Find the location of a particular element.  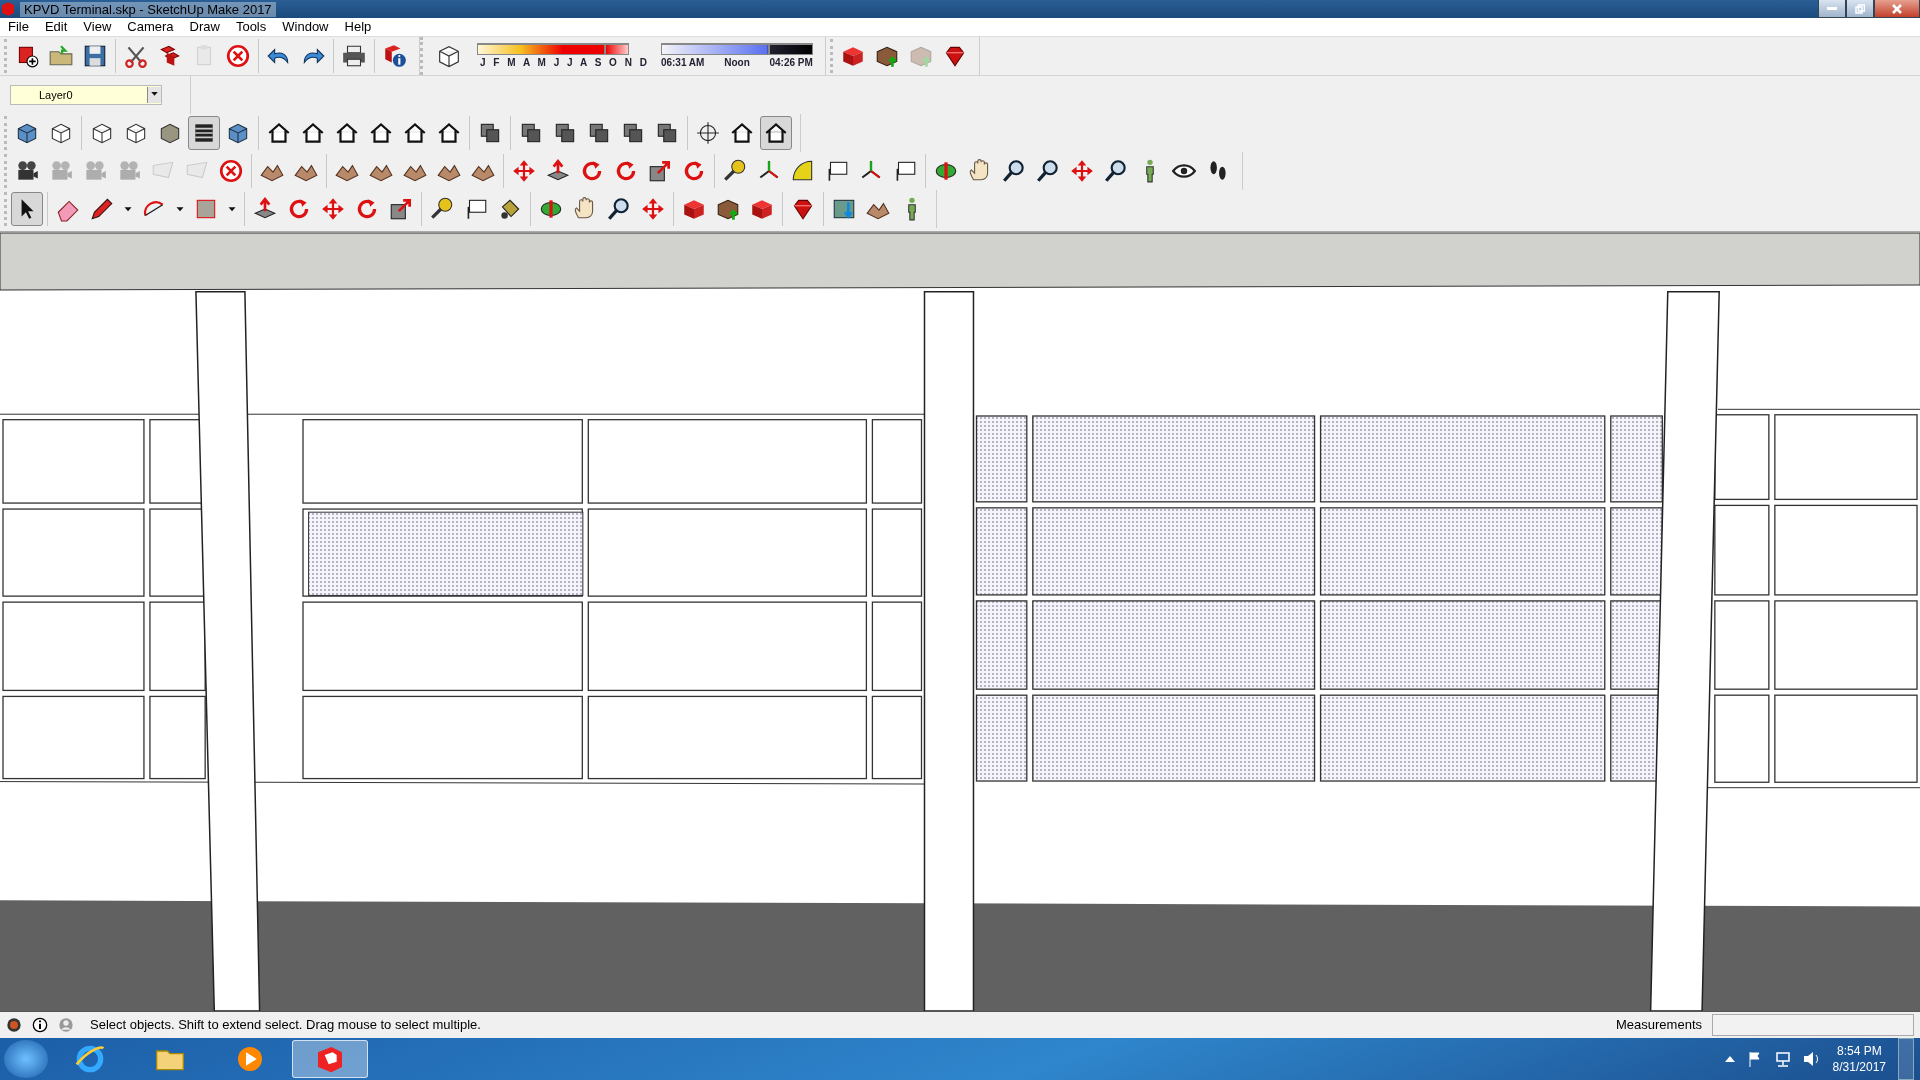

app-logo-icon is located at coordinates (8, 9).